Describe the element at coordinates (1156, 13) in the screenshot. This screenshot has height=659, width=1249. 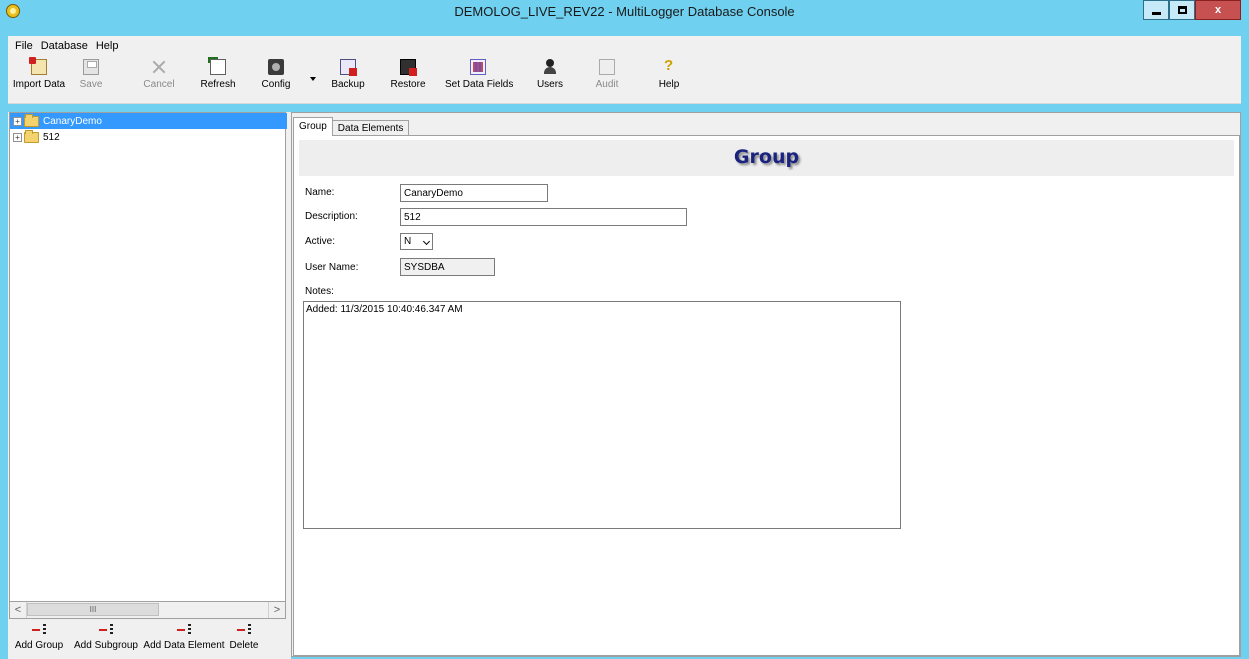
I see `minimize-icon` at that location.